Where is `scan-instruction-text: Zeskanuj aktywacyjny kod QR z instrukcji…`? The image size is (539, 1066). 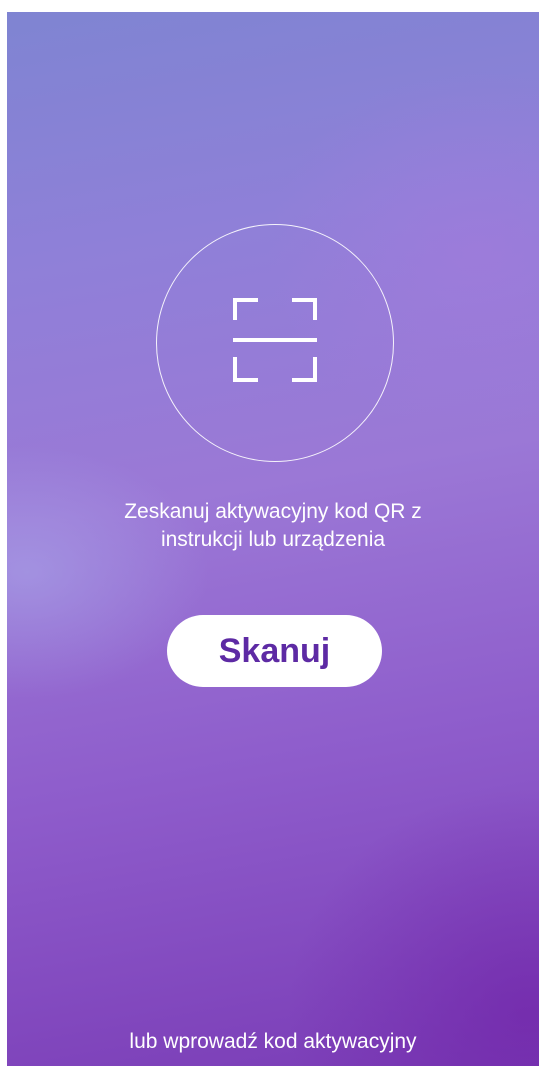 scan-instruction-text: Zeskanuj aktywacyjny kod QR z instrukcji… is located at coordinates (273, 526).